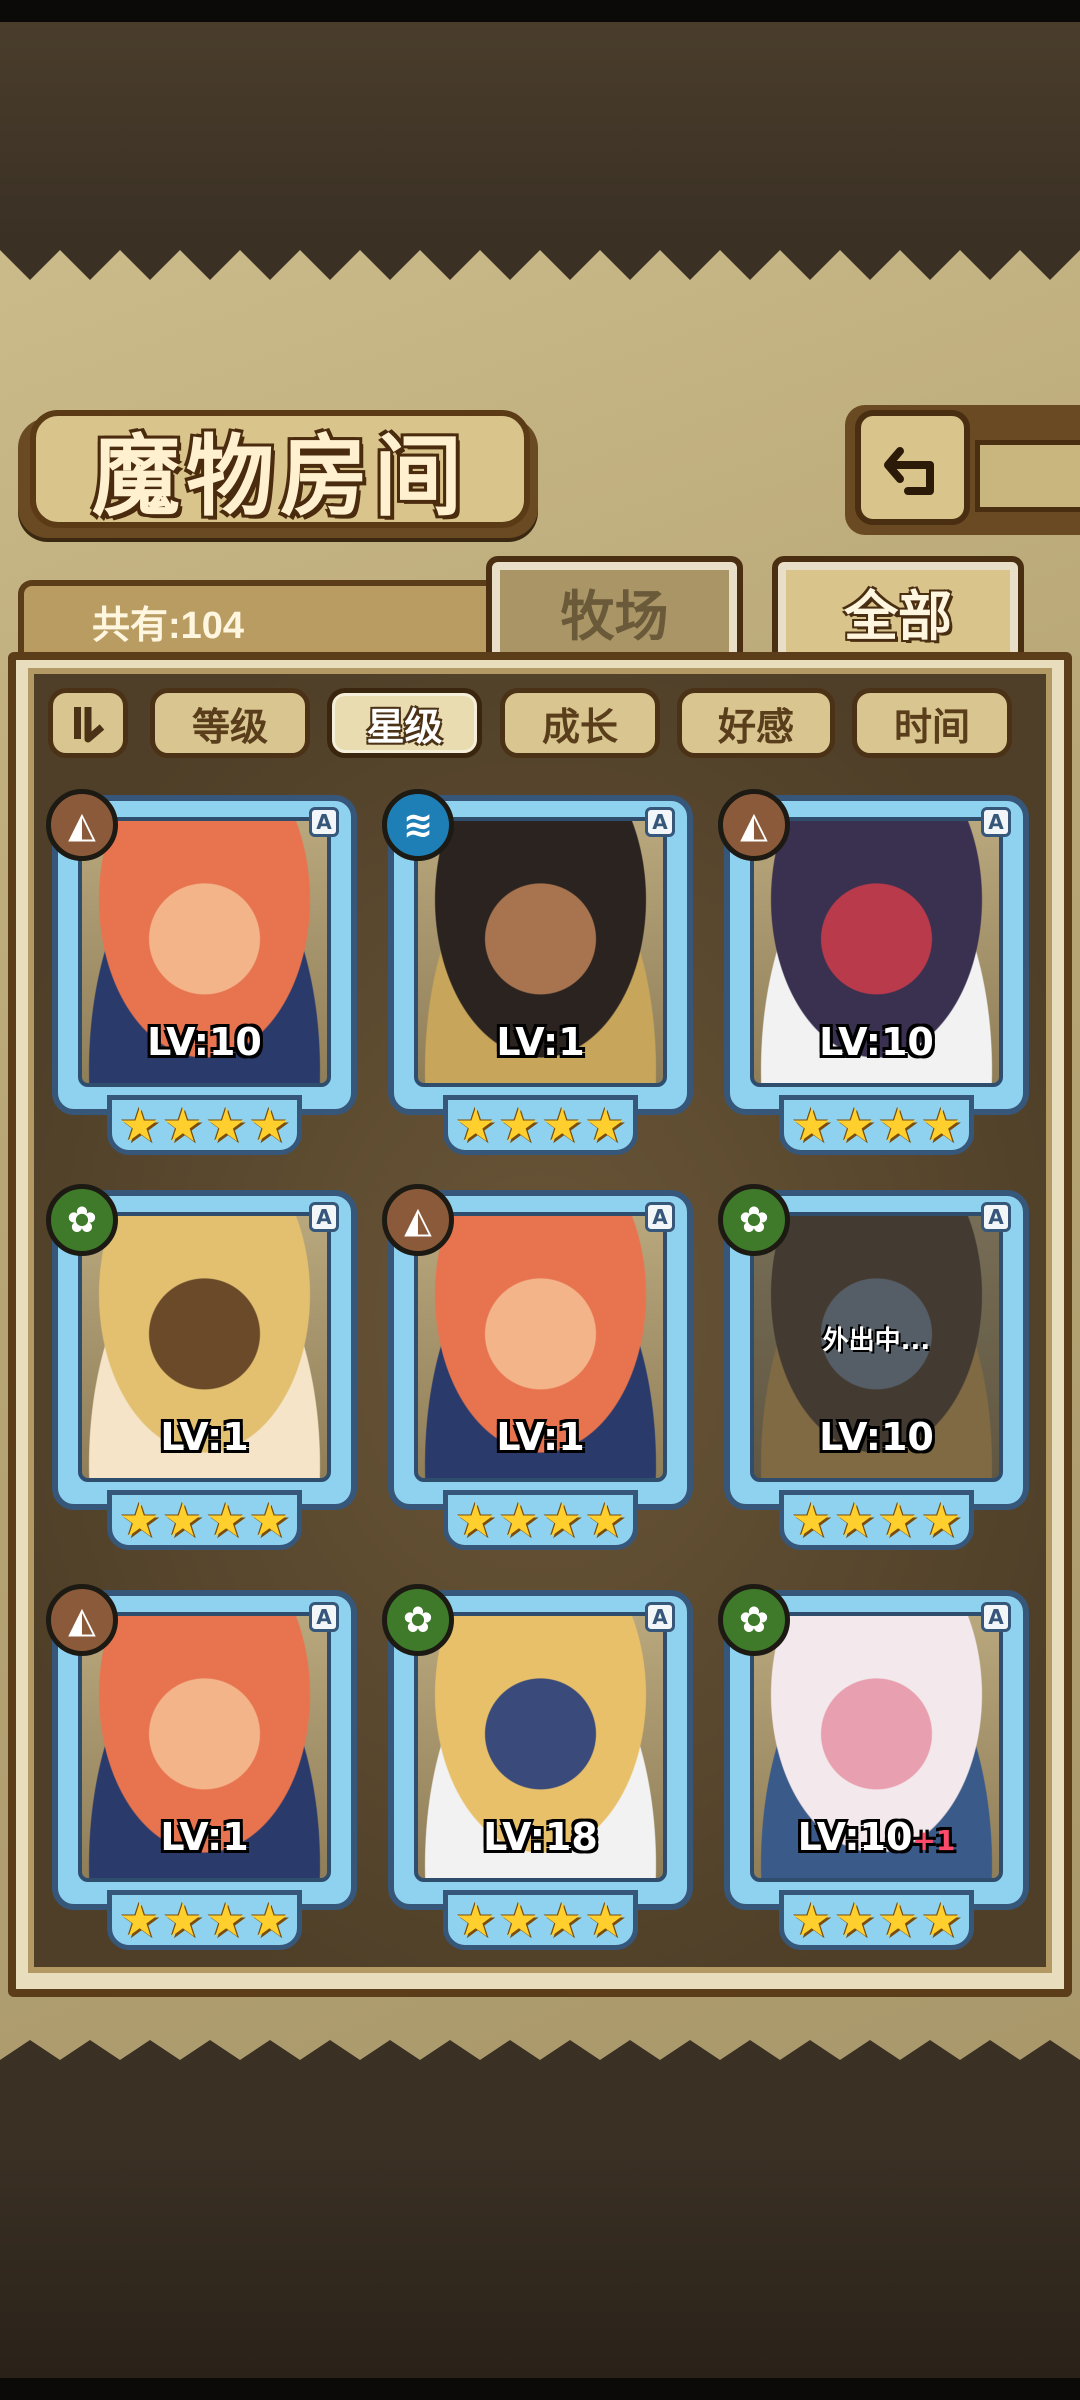 The height and width of the screenshot is (2400, 1080). I want to click on sort-order-icon, so click(89, 725).